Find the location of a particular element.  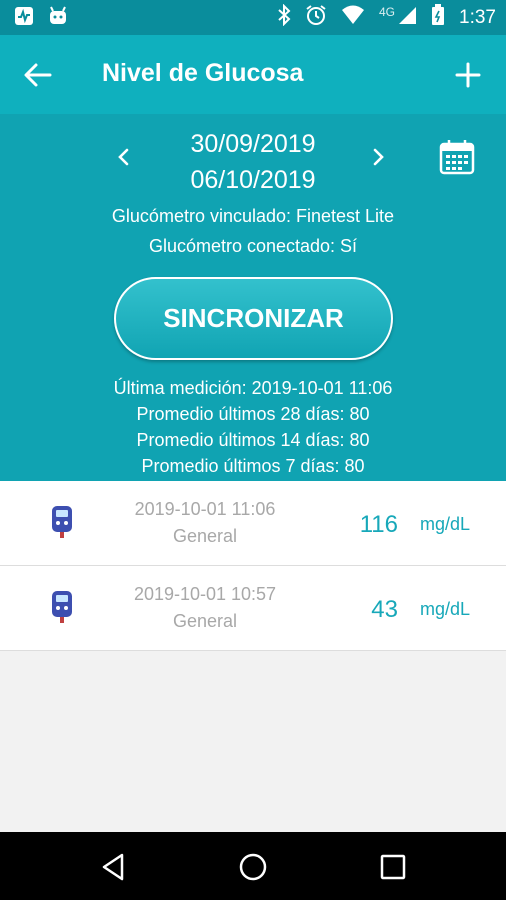

circle-home-icon is located at coordinates (253, 867).